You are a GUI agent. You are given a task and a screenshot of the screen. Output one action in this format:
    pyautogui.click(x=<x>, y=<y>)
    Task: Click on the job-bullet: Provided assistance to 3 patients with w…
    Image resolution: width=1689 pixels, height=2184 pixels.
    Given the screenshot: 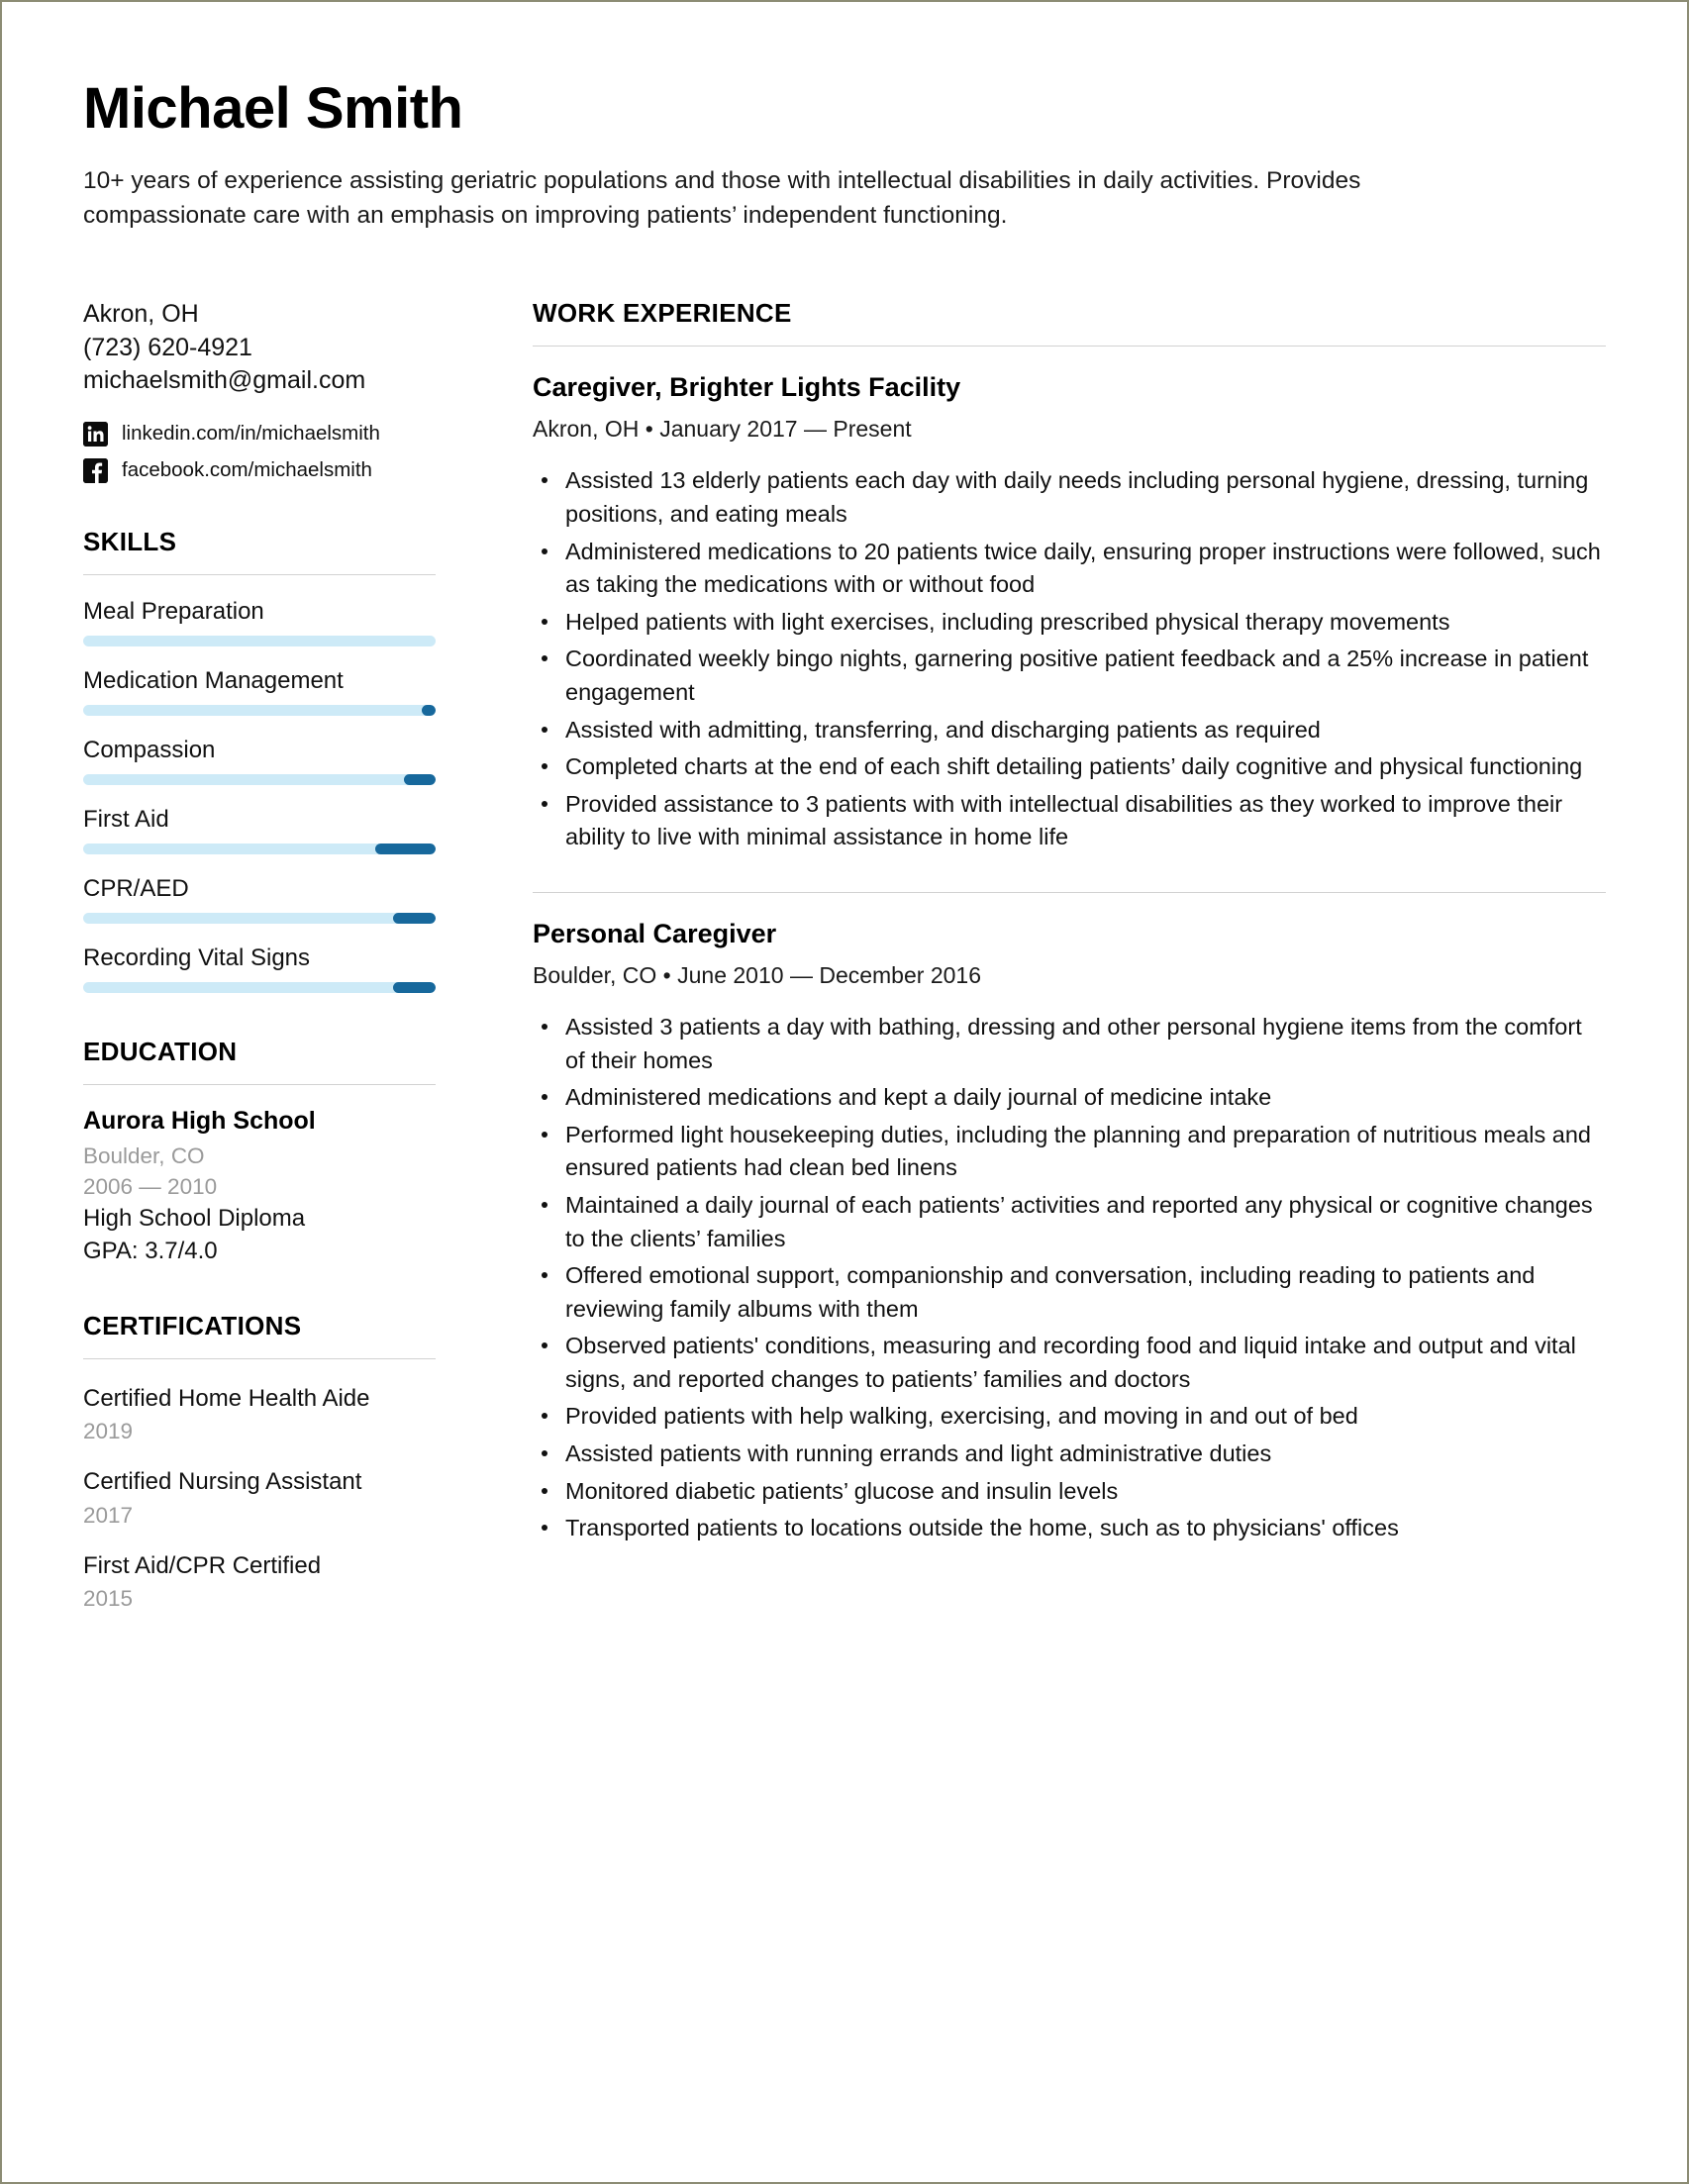 What is the action you would take?
    pyautogui.click(x=1069, y=821)
    